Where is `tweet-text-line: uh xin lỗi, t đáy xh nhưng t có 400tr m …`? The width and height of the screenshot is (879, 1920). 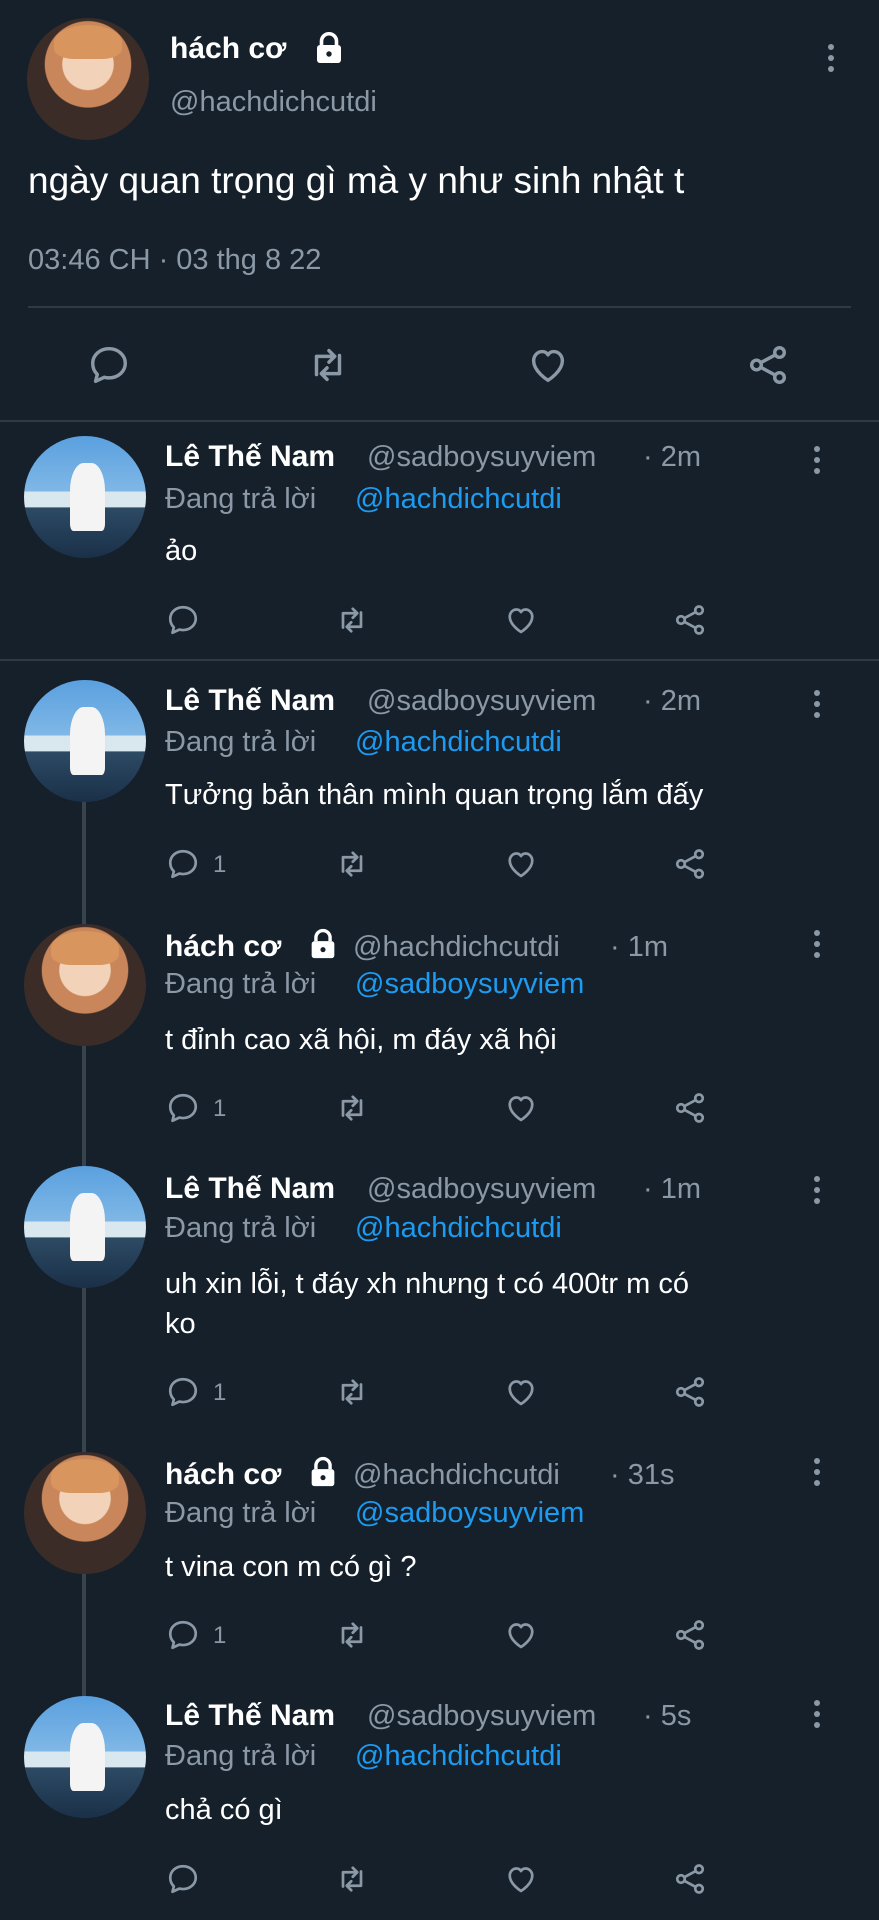
tweet-text-line: uh xin lỗi, t đáy xh nhưng t có 400tr m … is located at coordinates (427, 1284).